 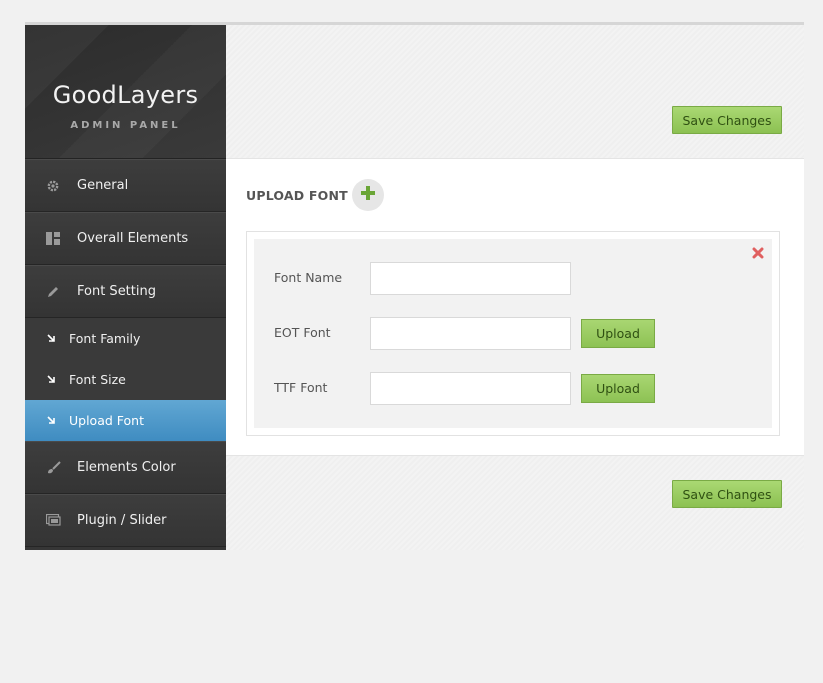 I want to click on font-setting-submenu: Font Family Font Size Upload Font, so click(x=125, y=379).